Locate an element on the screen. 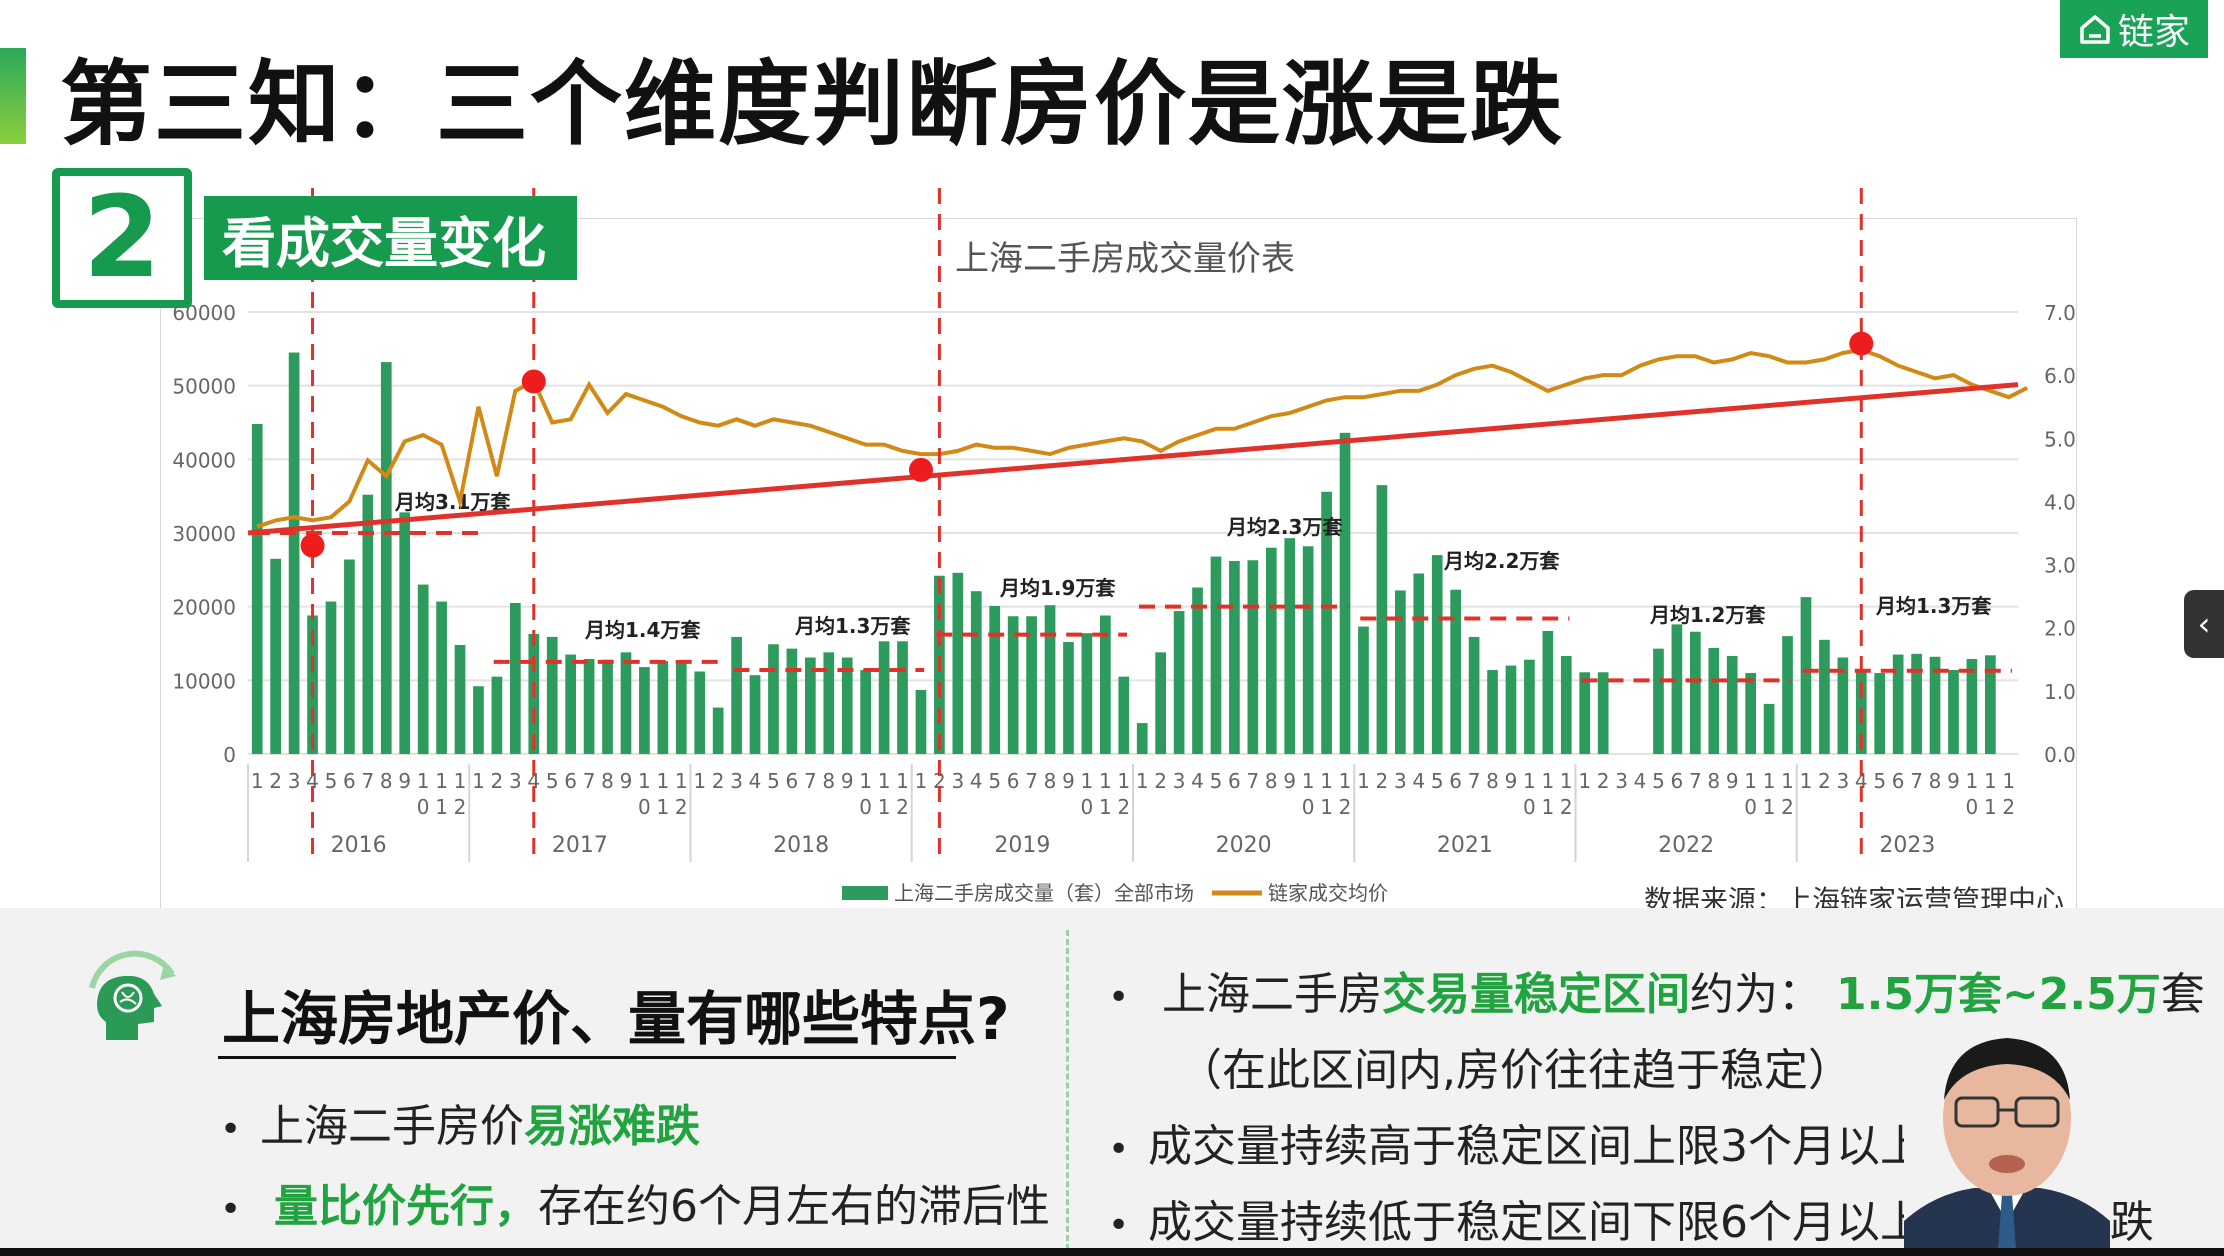 Image resolution: width=2224 pixels, height=1256 pixels. y-right-tick-label: 2.0 is located at coordinates (2060, 629).